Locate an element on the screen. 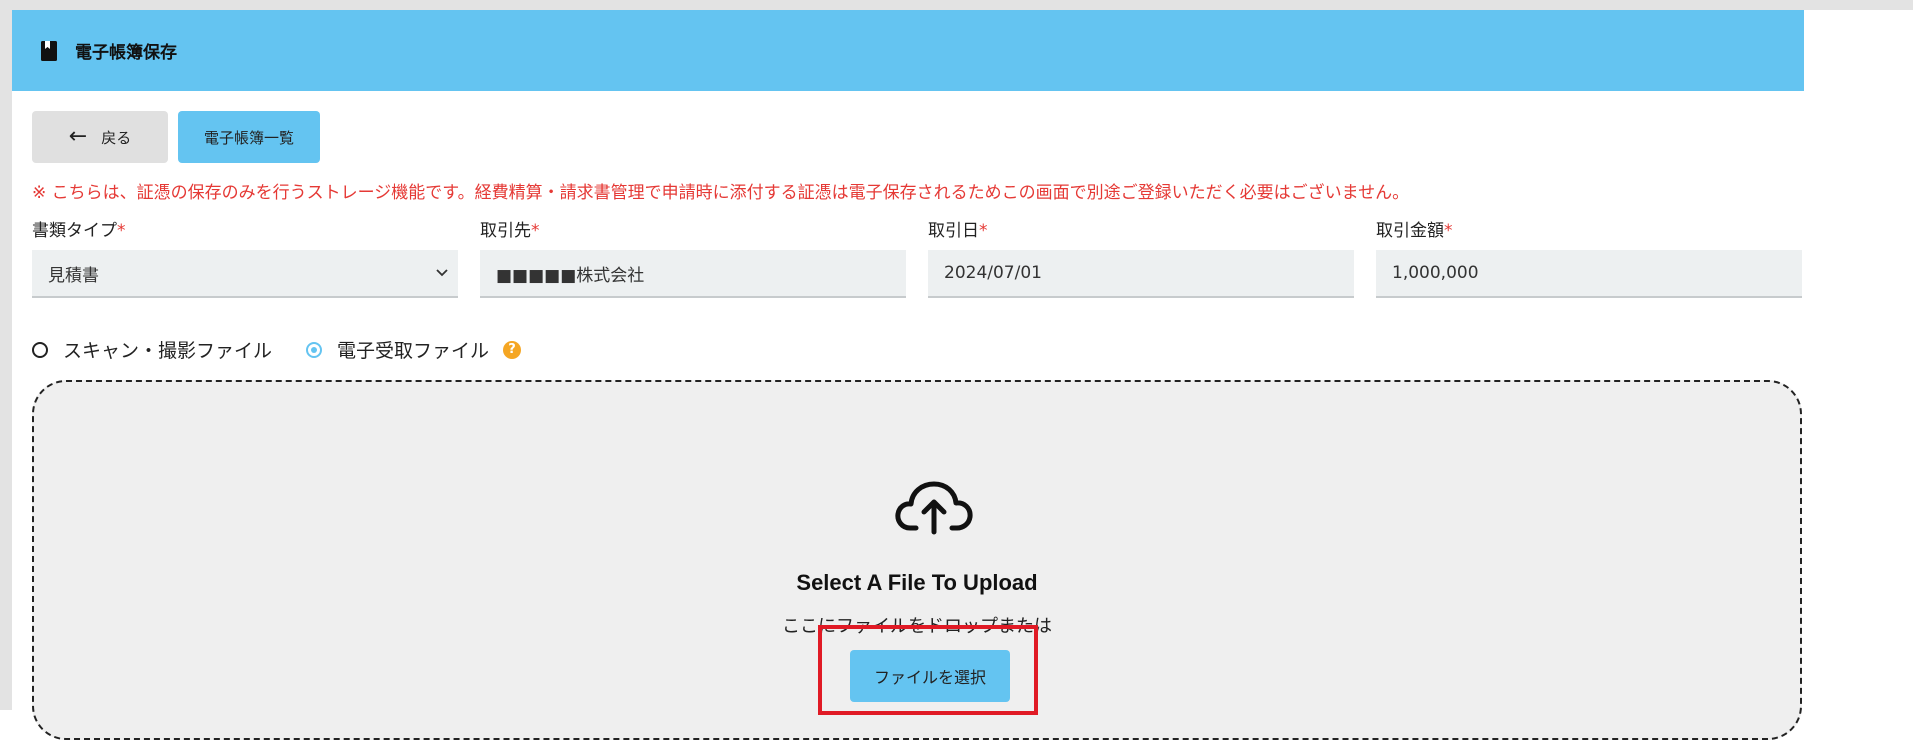 Image resolution: width=1913 pixels, height=740 pixels. highlight-box is located at coordinates (928, 670).